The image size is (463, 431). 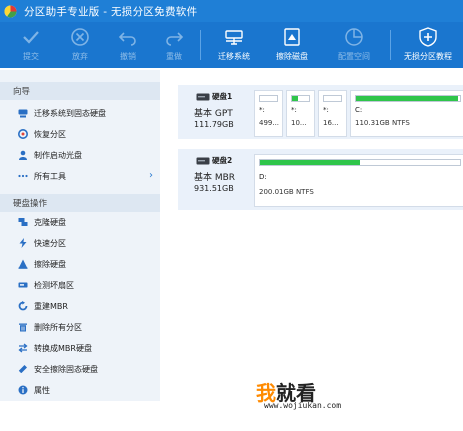 What do you see at coordinates (80, 264) in the screenshot?
I see `sidebar-item-wipe-disk: 擦除硬盘` at bounding box center [80, 264].